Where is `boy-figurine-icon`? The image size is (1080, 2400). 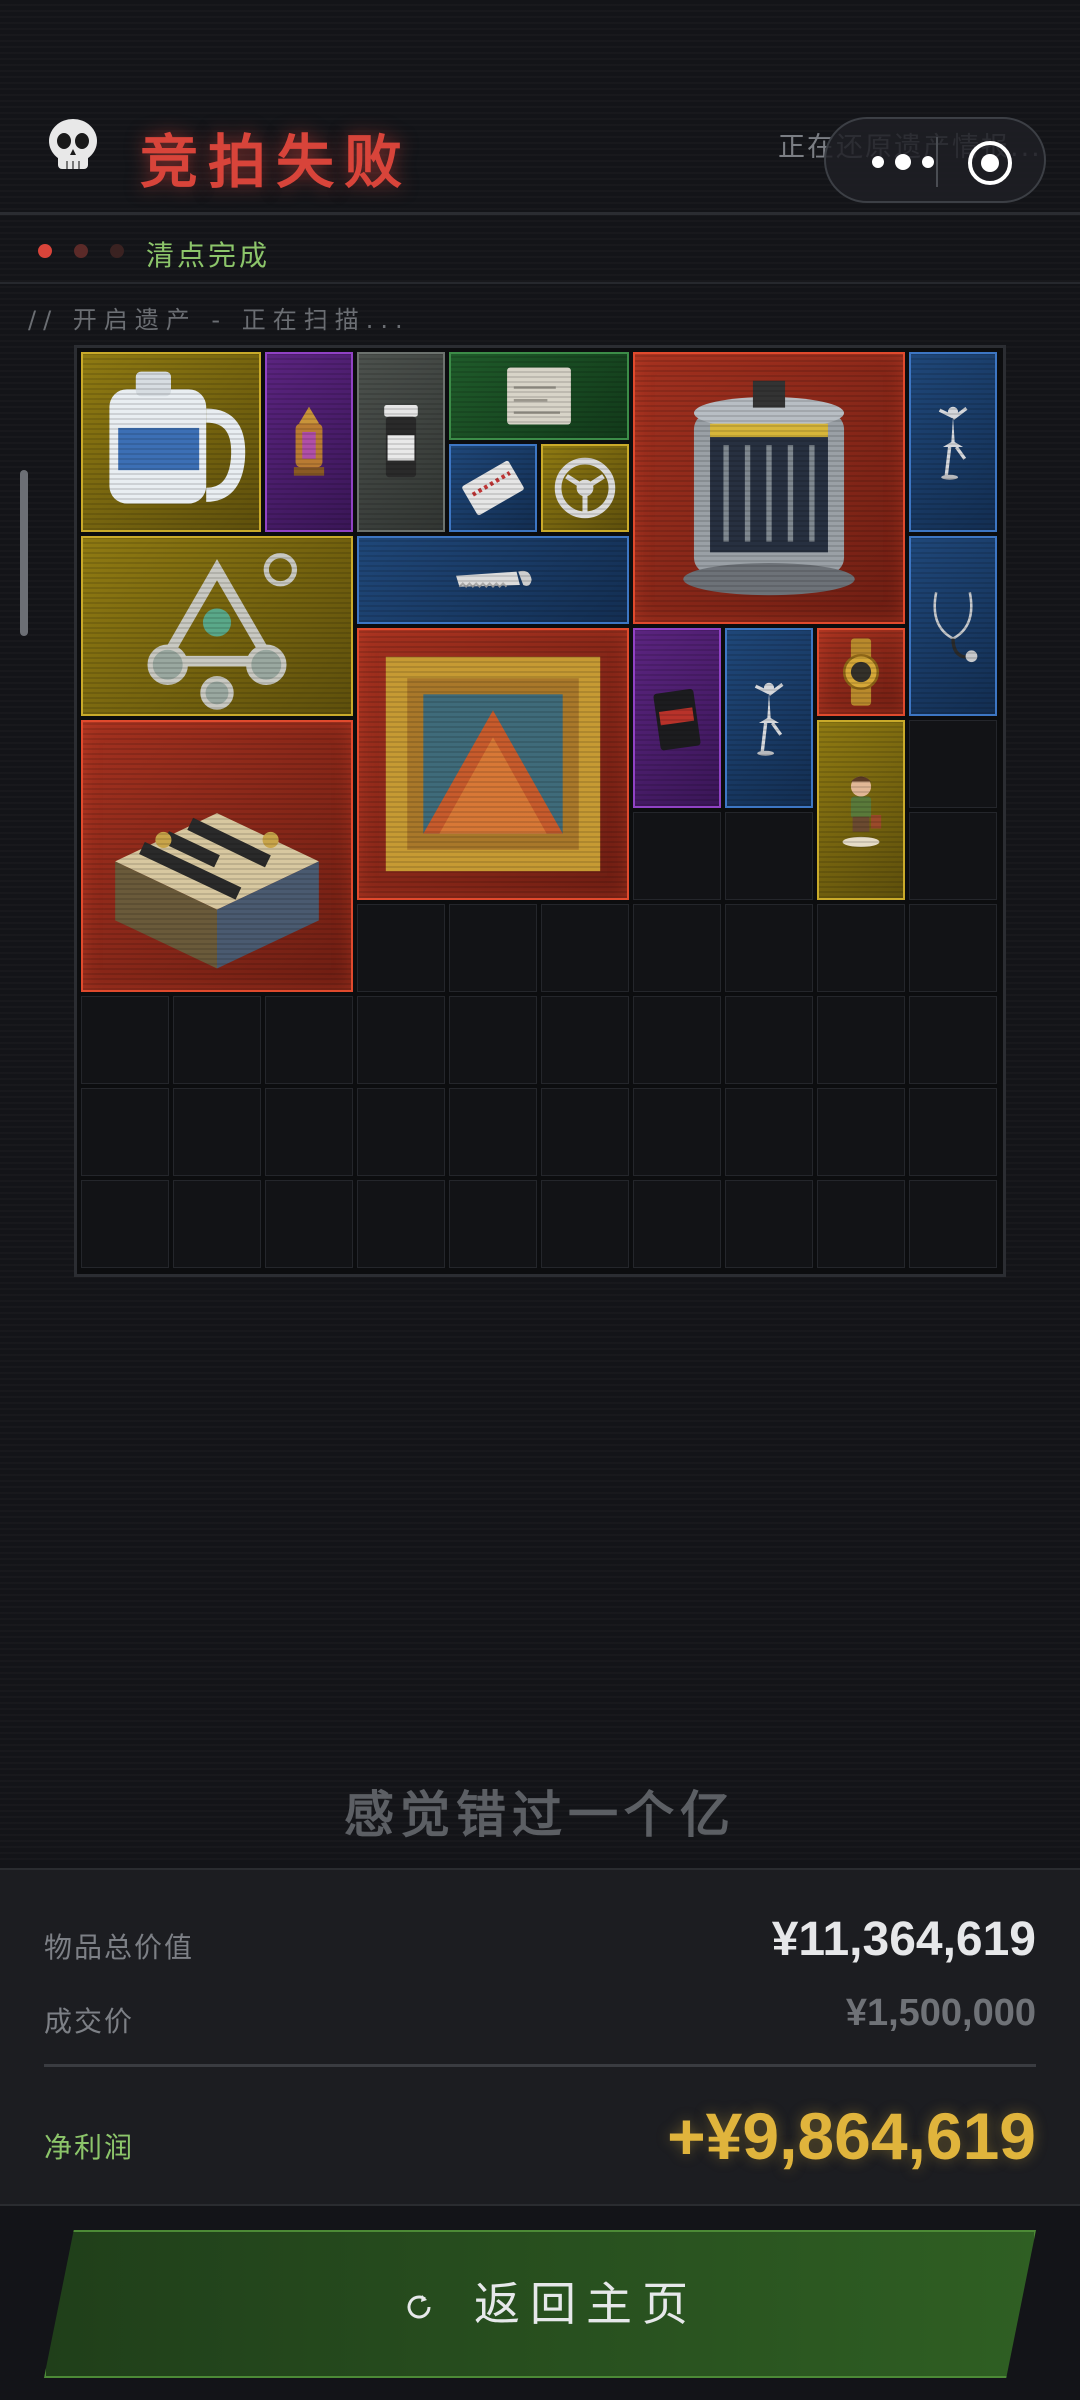
boy-figurine-icon is located at coordinates (862, 811).